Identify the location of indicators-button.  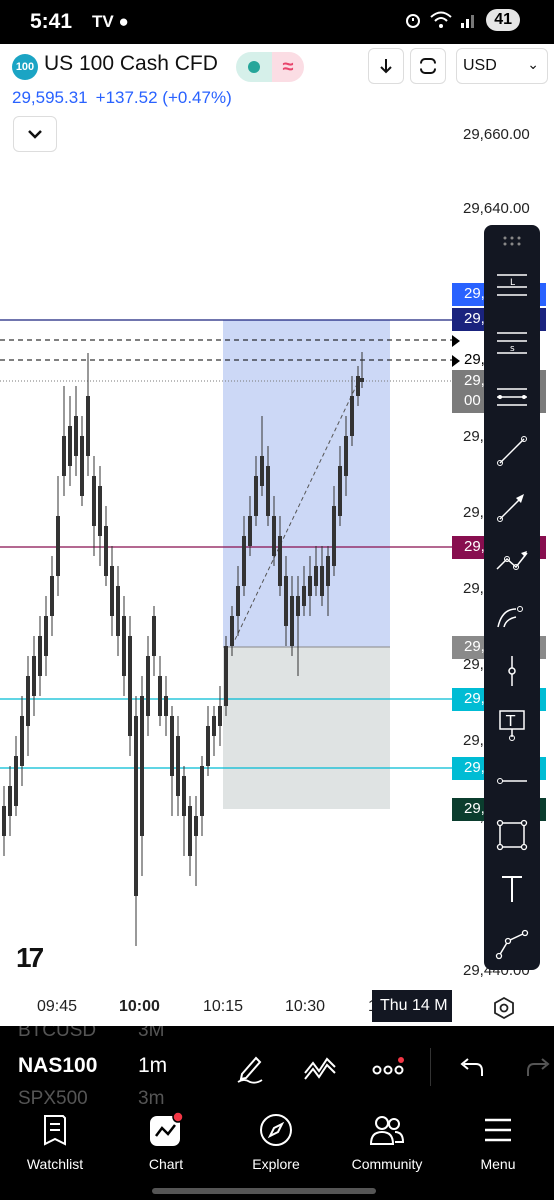
(320, 1068).